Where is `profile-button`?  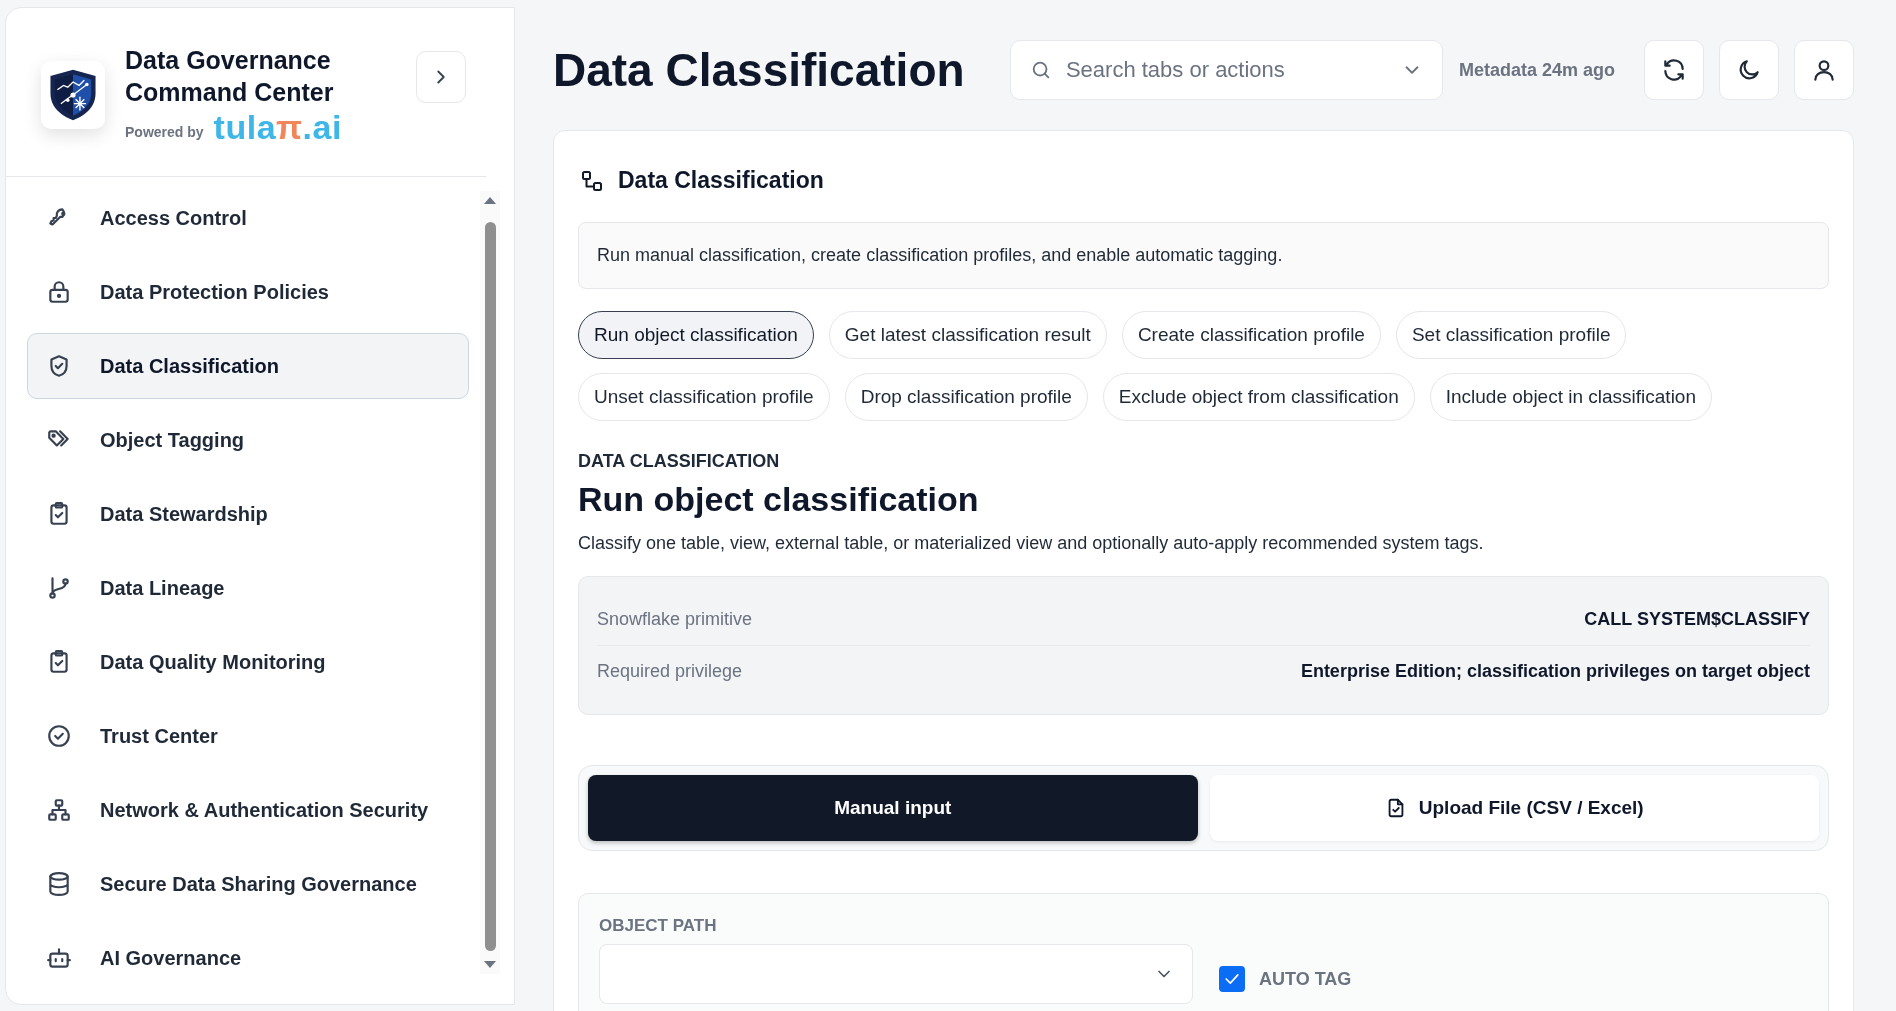
profile-button is located at coordinates (1824, 70).